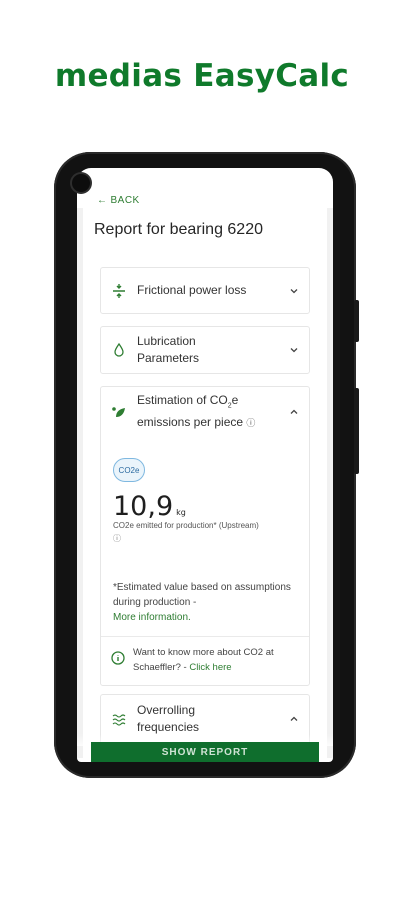 This screenshot has height=900, width=404. Describe the element at coordinates (118, 658) in the screenshot. I see `info-circle-icon` at that location.